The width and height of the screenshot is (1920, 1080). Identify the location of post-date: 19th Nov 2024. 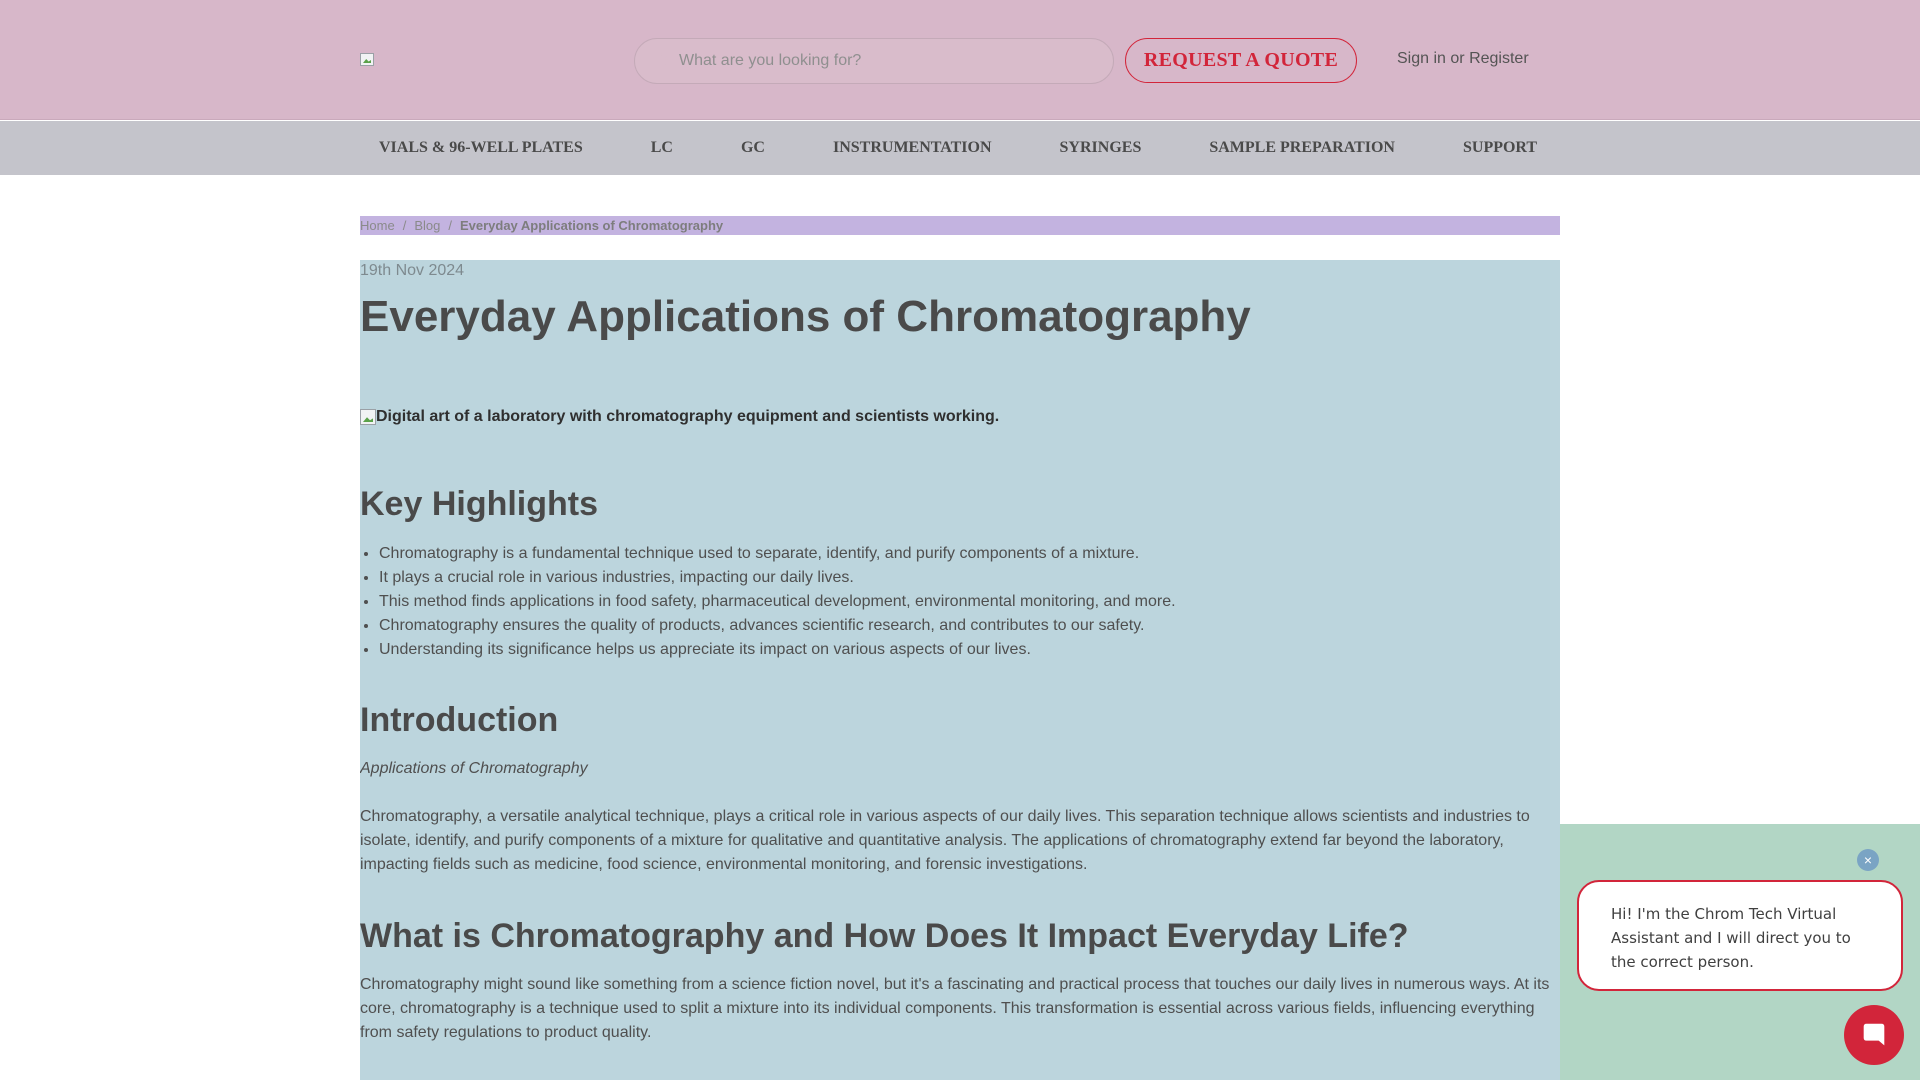
(412, 270).